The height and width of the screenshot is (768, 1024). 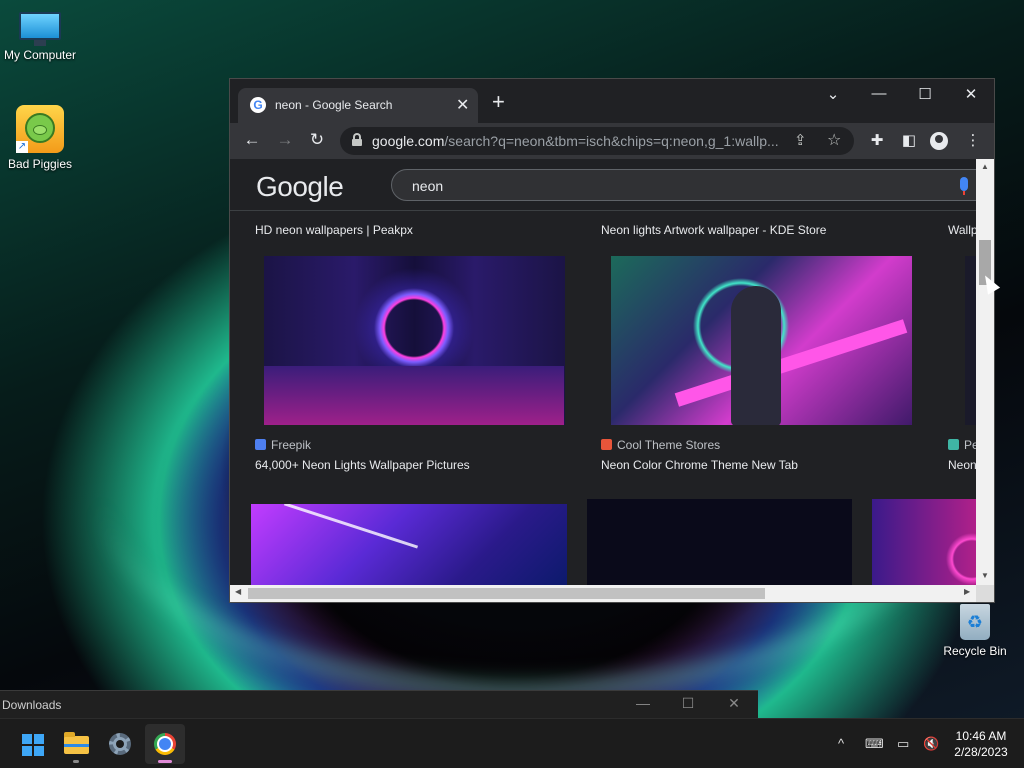 What do you see at coordinates (925, 94) in the screenshot?
I see `maximize-button: ☐` at bounding box center [925, 94].